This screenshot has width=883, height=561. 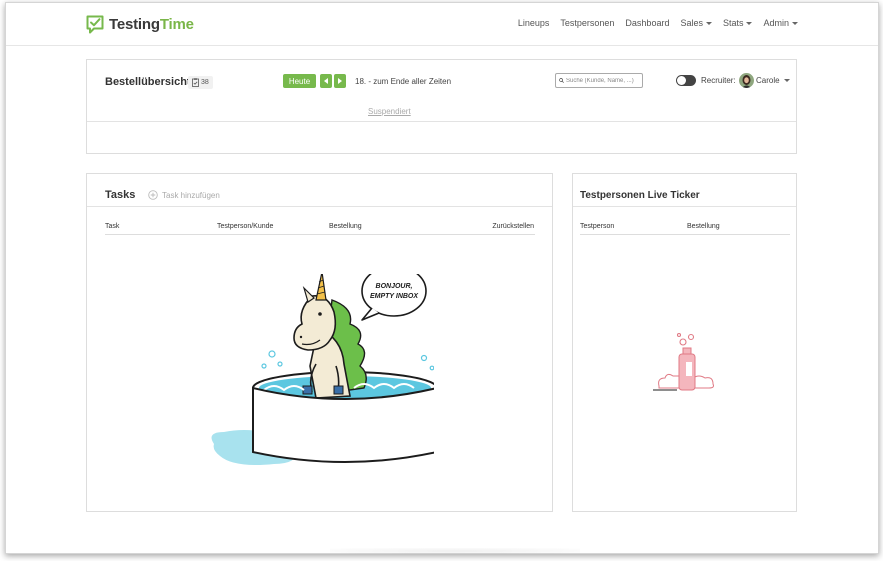 I want to click on today-button: Heute, so click(x=299, y=81).